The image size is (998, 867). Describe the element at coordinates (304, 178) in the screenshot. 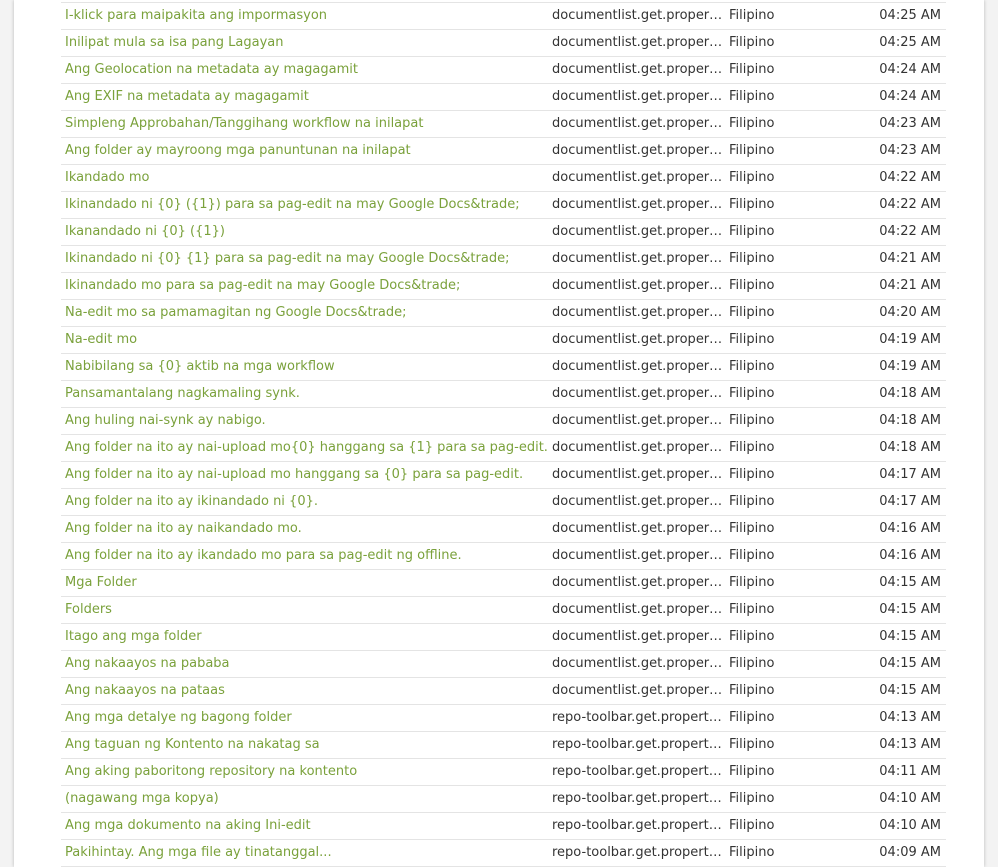

I see `string-text-link: Ikandado mo` at that location.